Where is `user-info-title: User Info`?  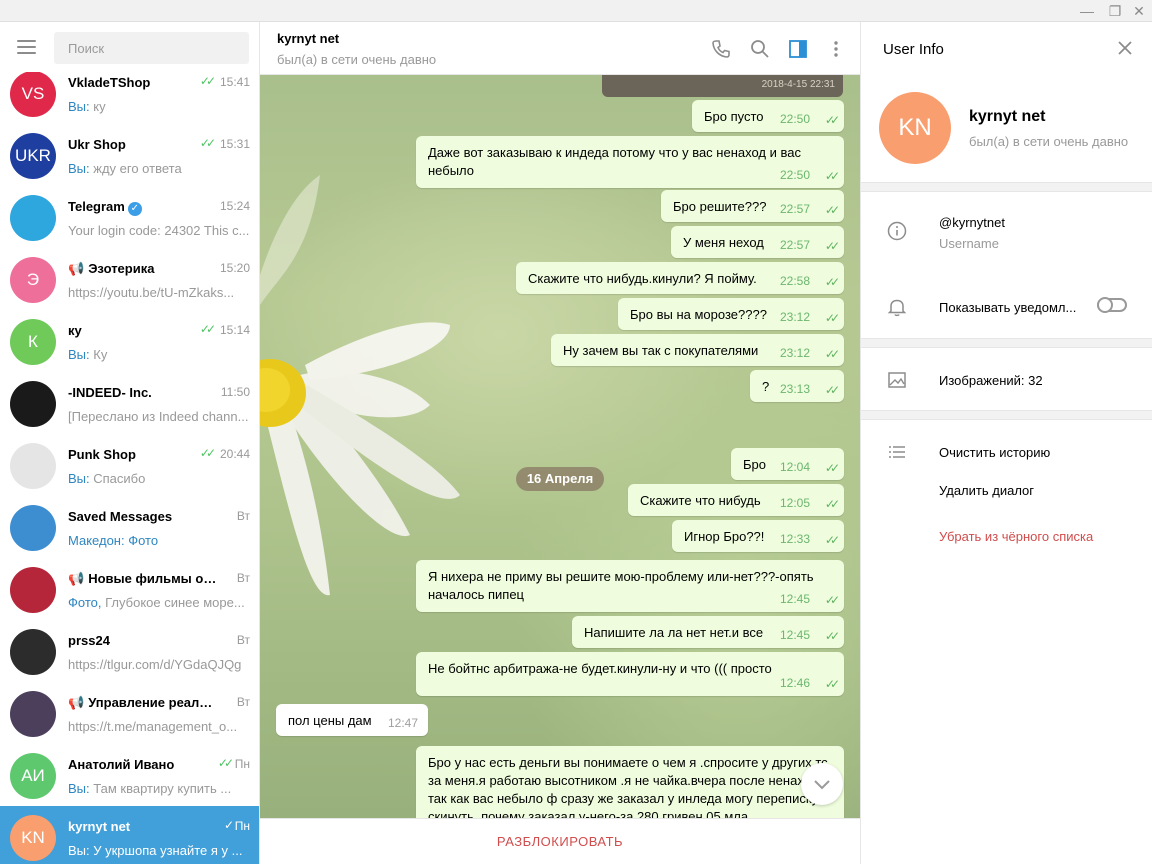
user-info-title: User Info is located at coordinates (913, 49).